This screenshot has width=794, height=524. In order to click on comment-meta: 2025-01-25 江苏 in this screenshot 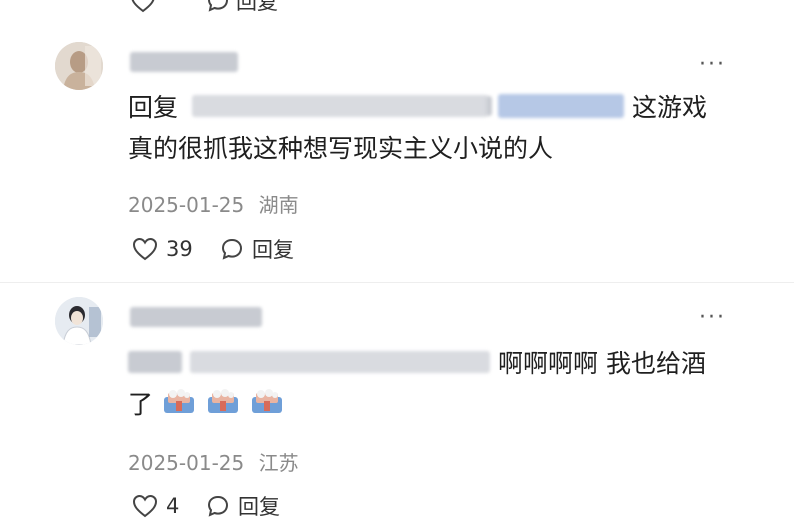, I will do `click(213, 461)`.